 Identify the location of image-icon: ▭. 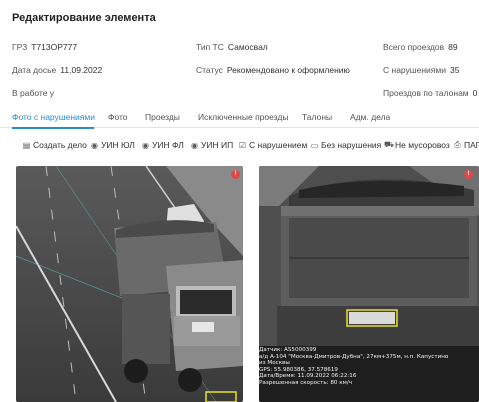
(314, 145).